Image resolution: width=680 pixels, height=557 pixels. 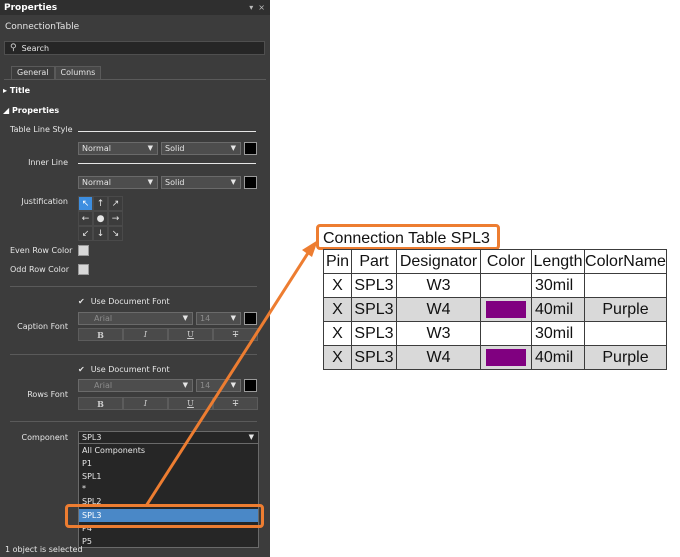 I want to click on connection-table-caption: Connection Table SPL3, so click(x=406, y=238).